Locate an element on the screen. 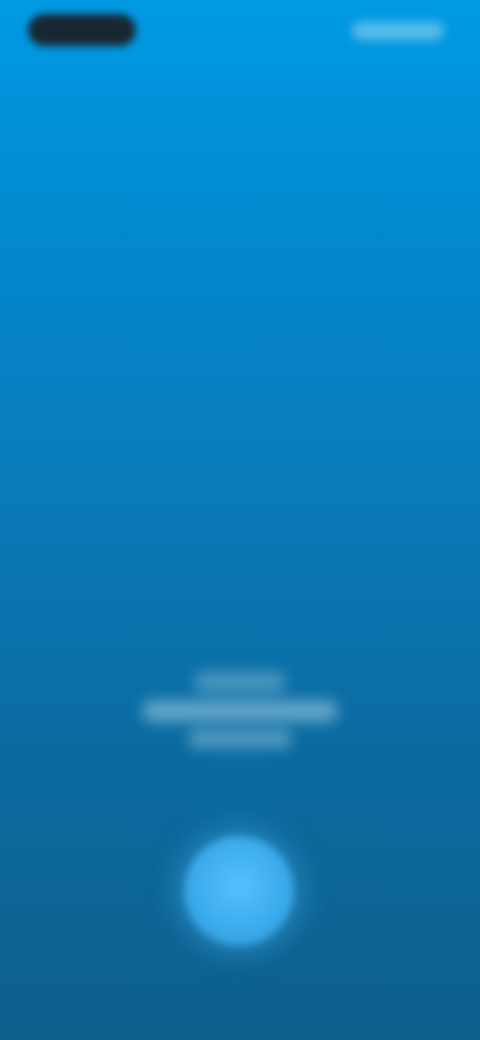 This screenshot has width=480, height=1040. primary-action-button is located at coordinates (239, 891).